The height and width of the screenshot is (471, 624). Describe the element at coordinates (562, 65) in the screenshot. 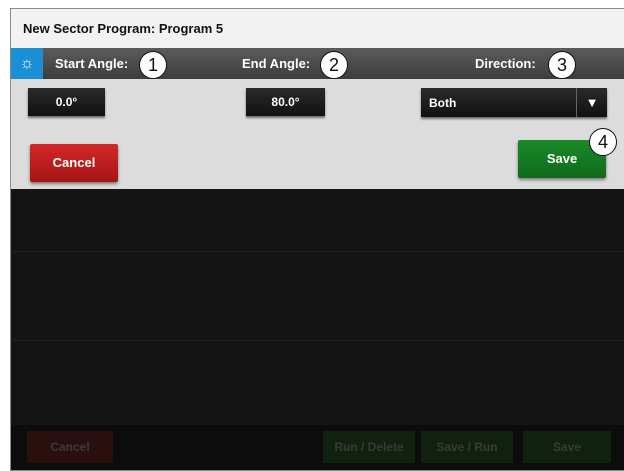

I see `callout-3: 3` at that location.